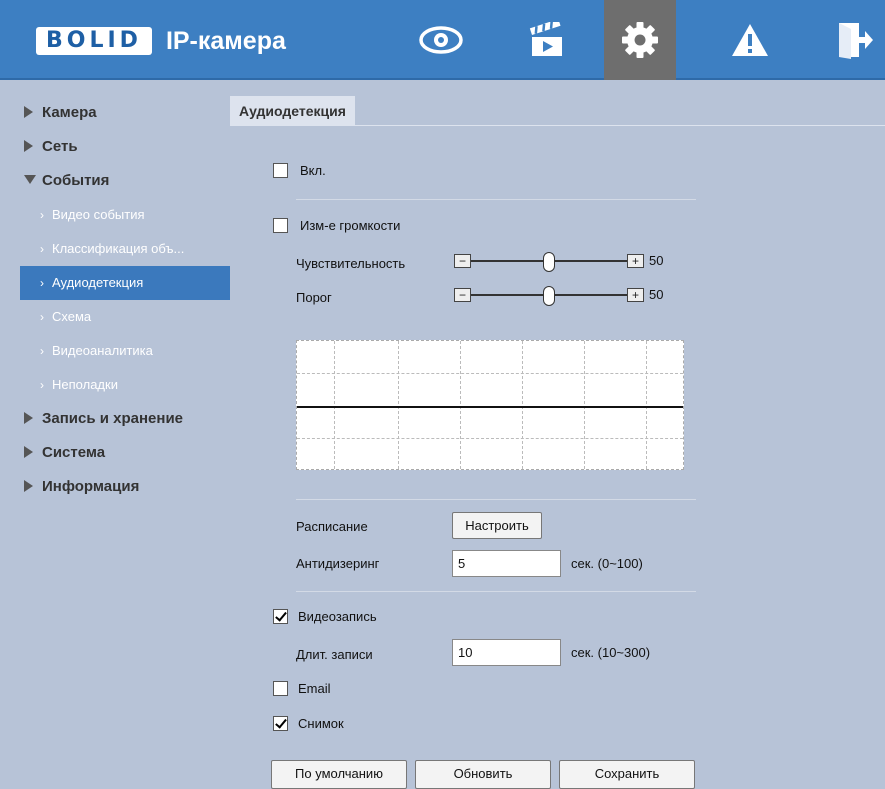 The height and width of the screenshot is (789, 885). Describe the element at coordinates (351, 263) in the screenshot. I see `sensitivity-label: Чувствительность` at that location.